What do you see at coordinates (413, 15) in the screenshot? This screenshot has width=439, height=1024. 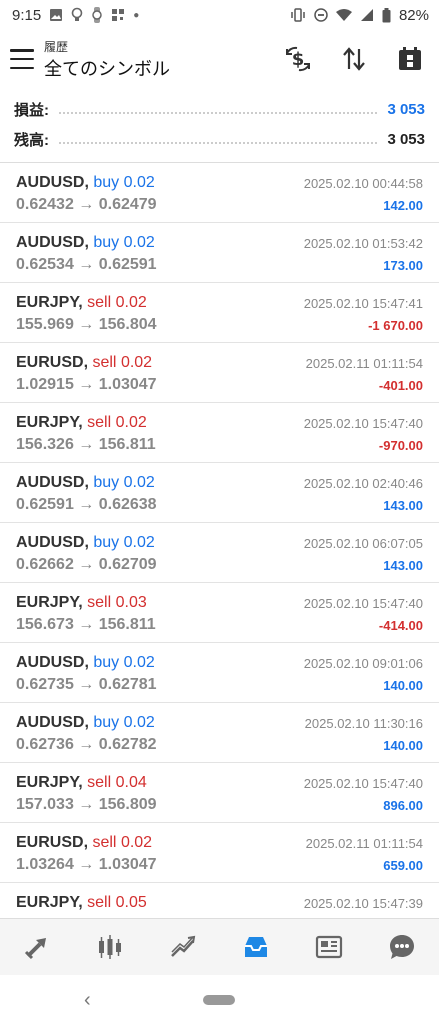 I see `battery-level: 82%` at bounding box center [413, 15].